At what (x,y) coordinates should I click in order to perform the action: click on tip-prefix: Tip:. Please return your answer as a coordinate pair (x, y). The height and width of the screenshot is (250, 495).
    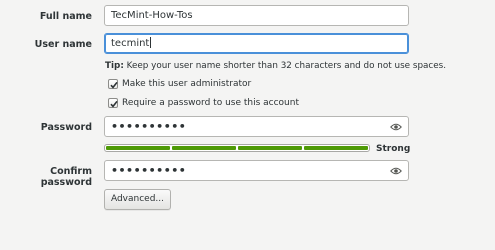
    Looking at the image, I should click on (114, 66).